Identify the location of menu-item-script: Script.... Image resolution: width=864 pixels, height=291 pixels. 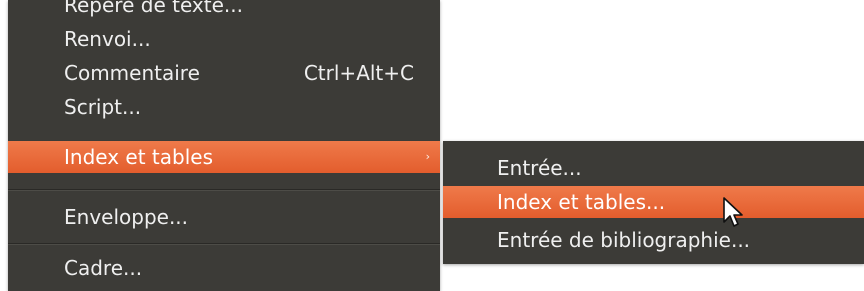
(224, 107).